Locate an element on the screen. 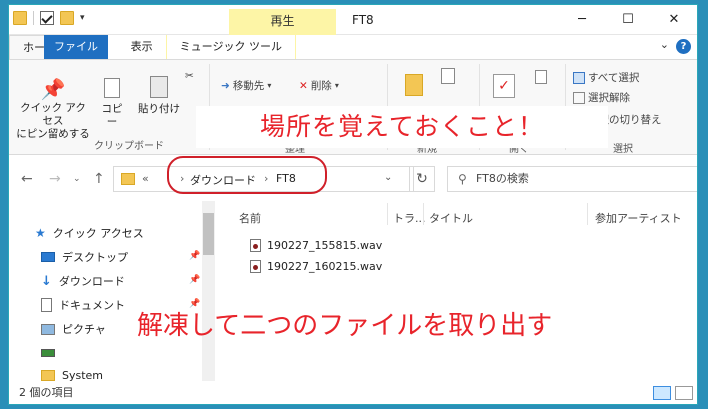 This screenshot has width=708, height=409. nav-item-pictures: ピクチャ is located at coordinates (73, 329).